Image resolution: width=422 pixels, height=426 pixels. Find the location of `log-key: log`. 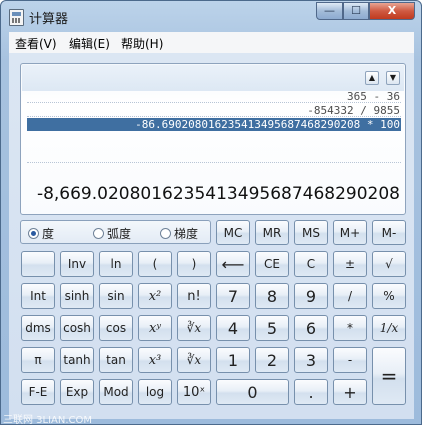

log-key: log is located at coordinates (155, 392).